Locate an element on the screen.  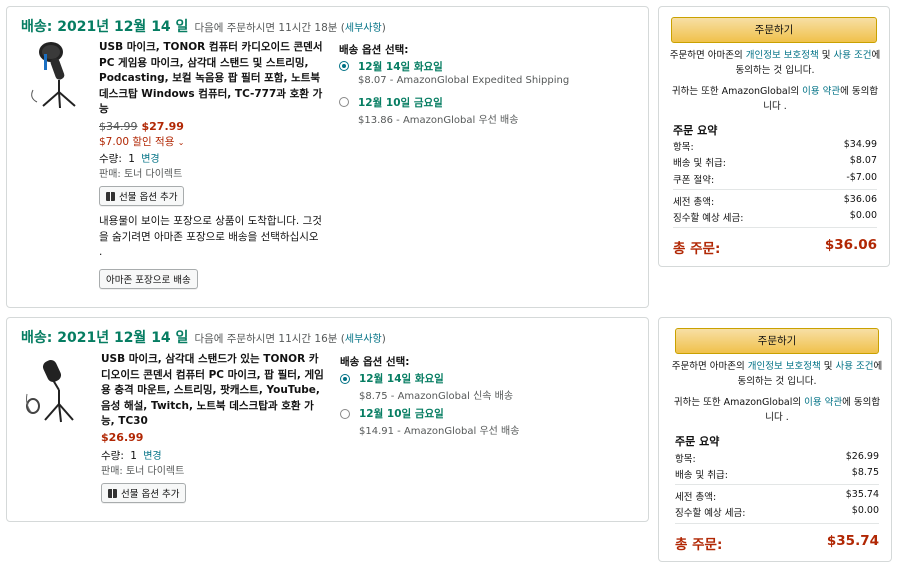
row-label: 세전 총액: is located at coordinates (694, 202).